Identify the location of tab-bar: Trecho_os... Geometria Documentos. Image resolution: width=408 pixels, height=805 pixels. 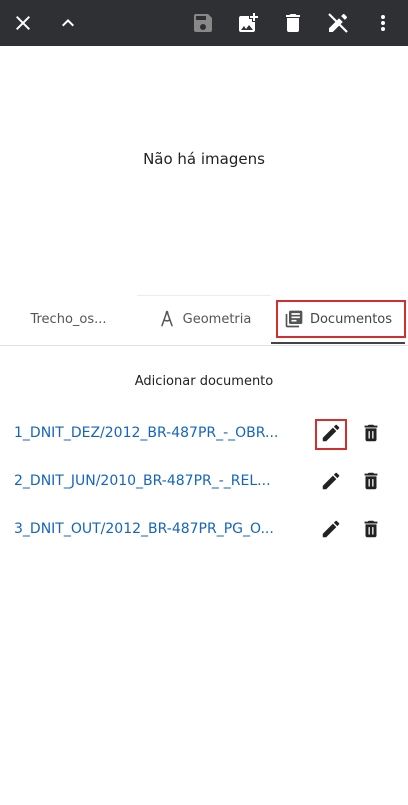
(204, 320).